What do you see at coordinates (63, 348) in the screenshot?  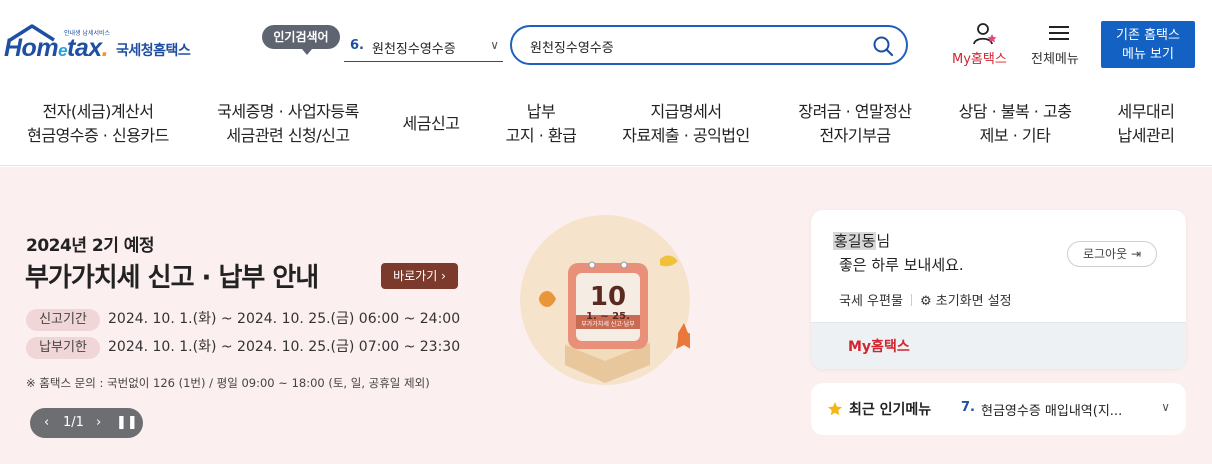 I see `payment-deadline-tag: 납부기한` at bounding box center [63, 348].